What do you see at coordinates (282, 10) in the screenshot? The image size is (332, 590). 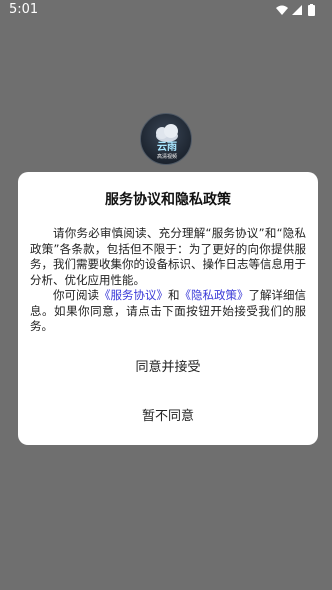 I see `wifi-icon` at bounding box center [282, 10].